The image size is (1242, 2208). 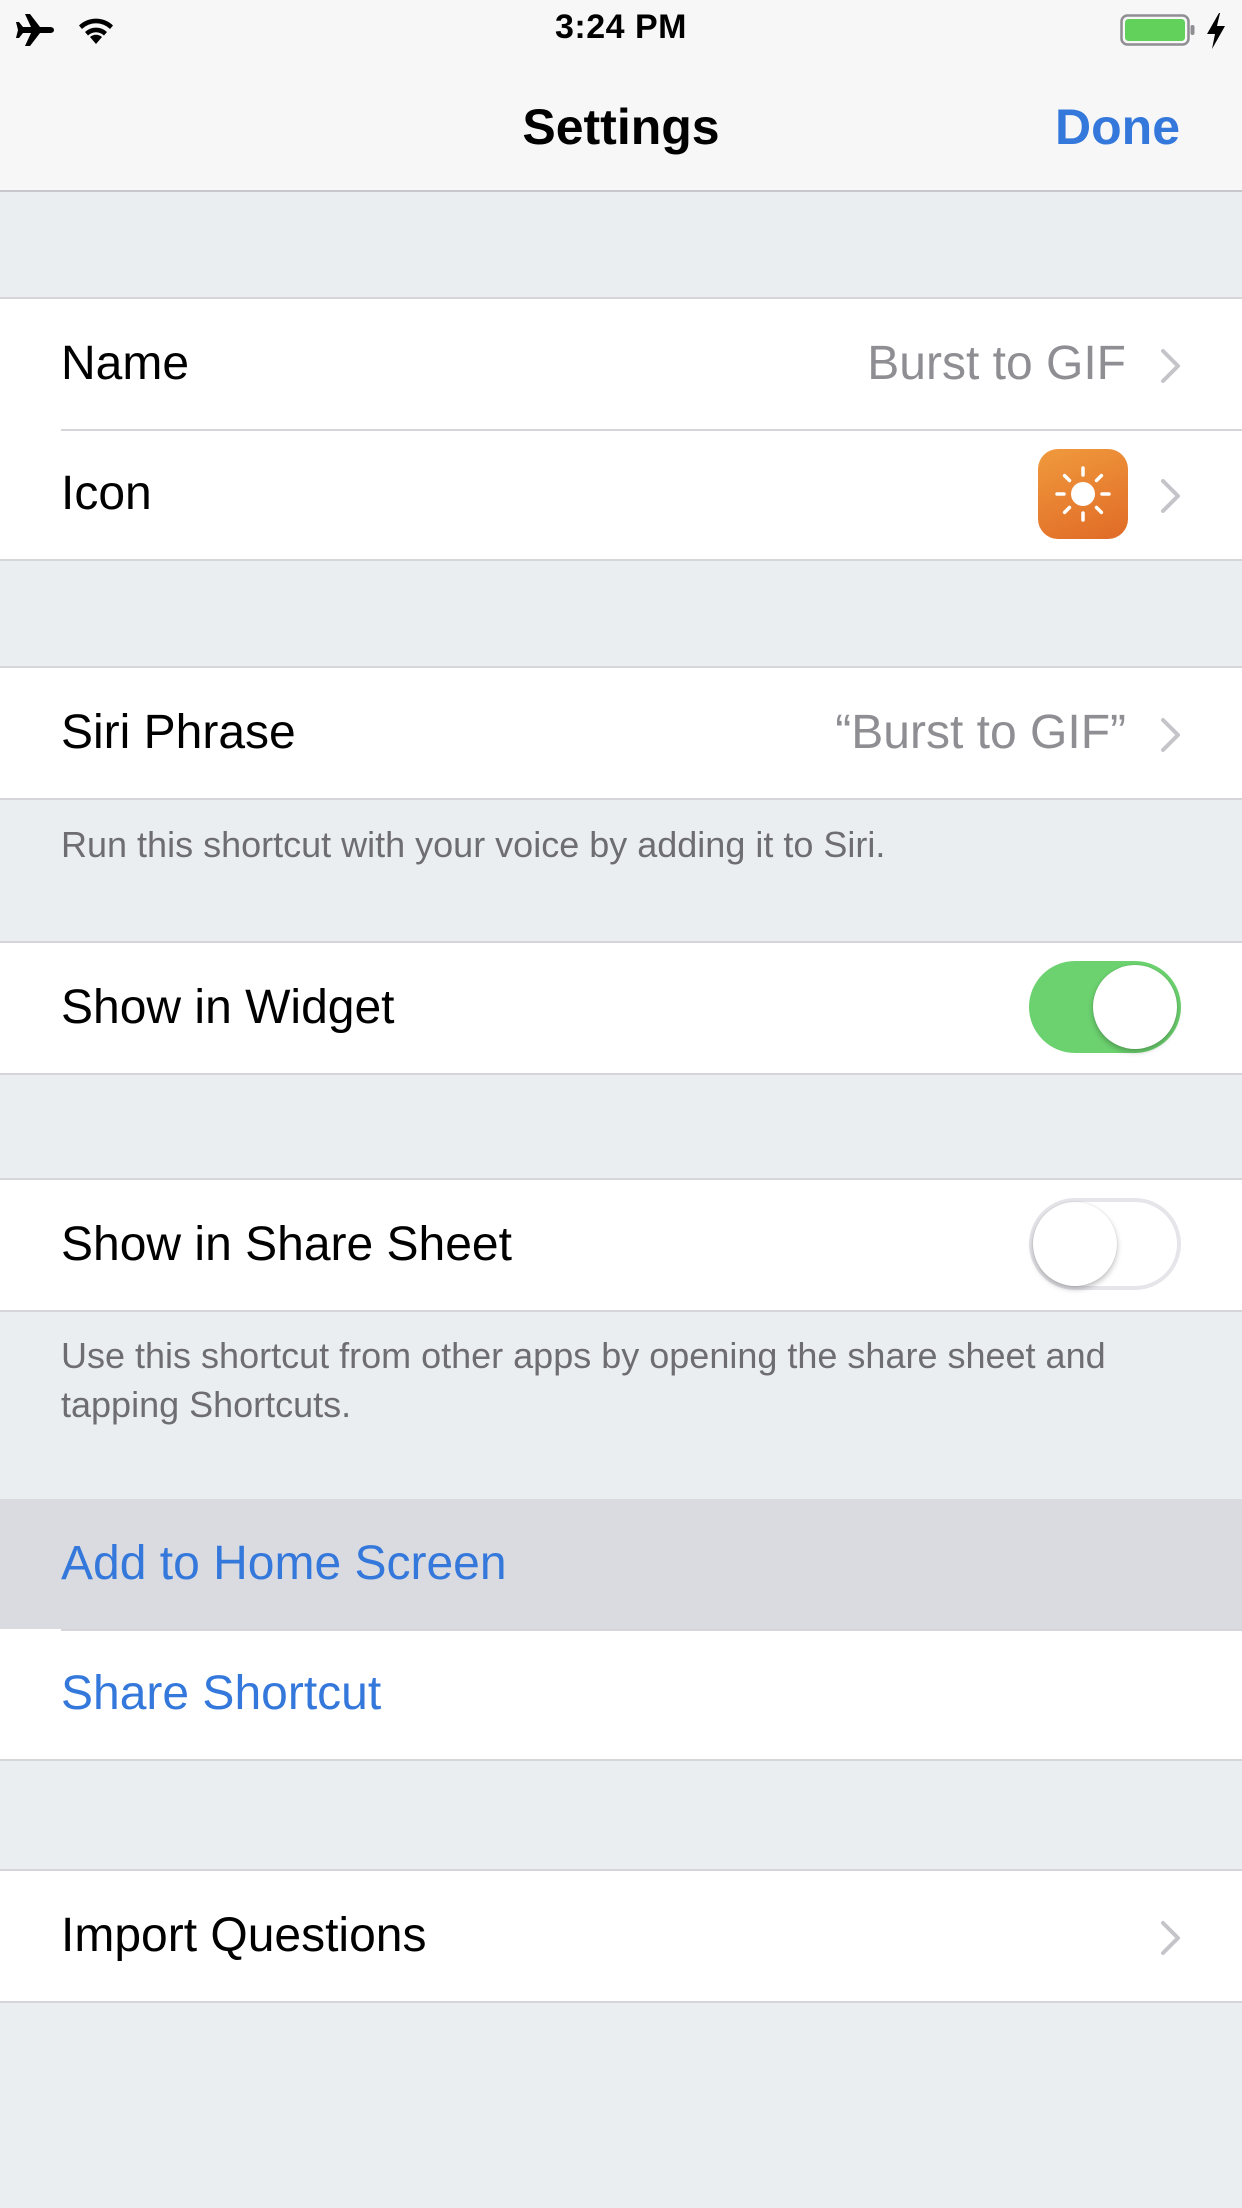 What do you see at coordinates (244, 1935) in the screenshot?
I see `import-questions-label: Import Questions` at bounding box center [244, 1935].